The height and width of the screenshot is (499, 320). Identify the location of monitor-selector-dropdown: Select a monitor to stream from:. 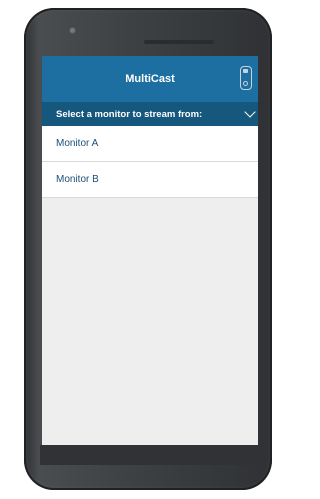
(150, 114).